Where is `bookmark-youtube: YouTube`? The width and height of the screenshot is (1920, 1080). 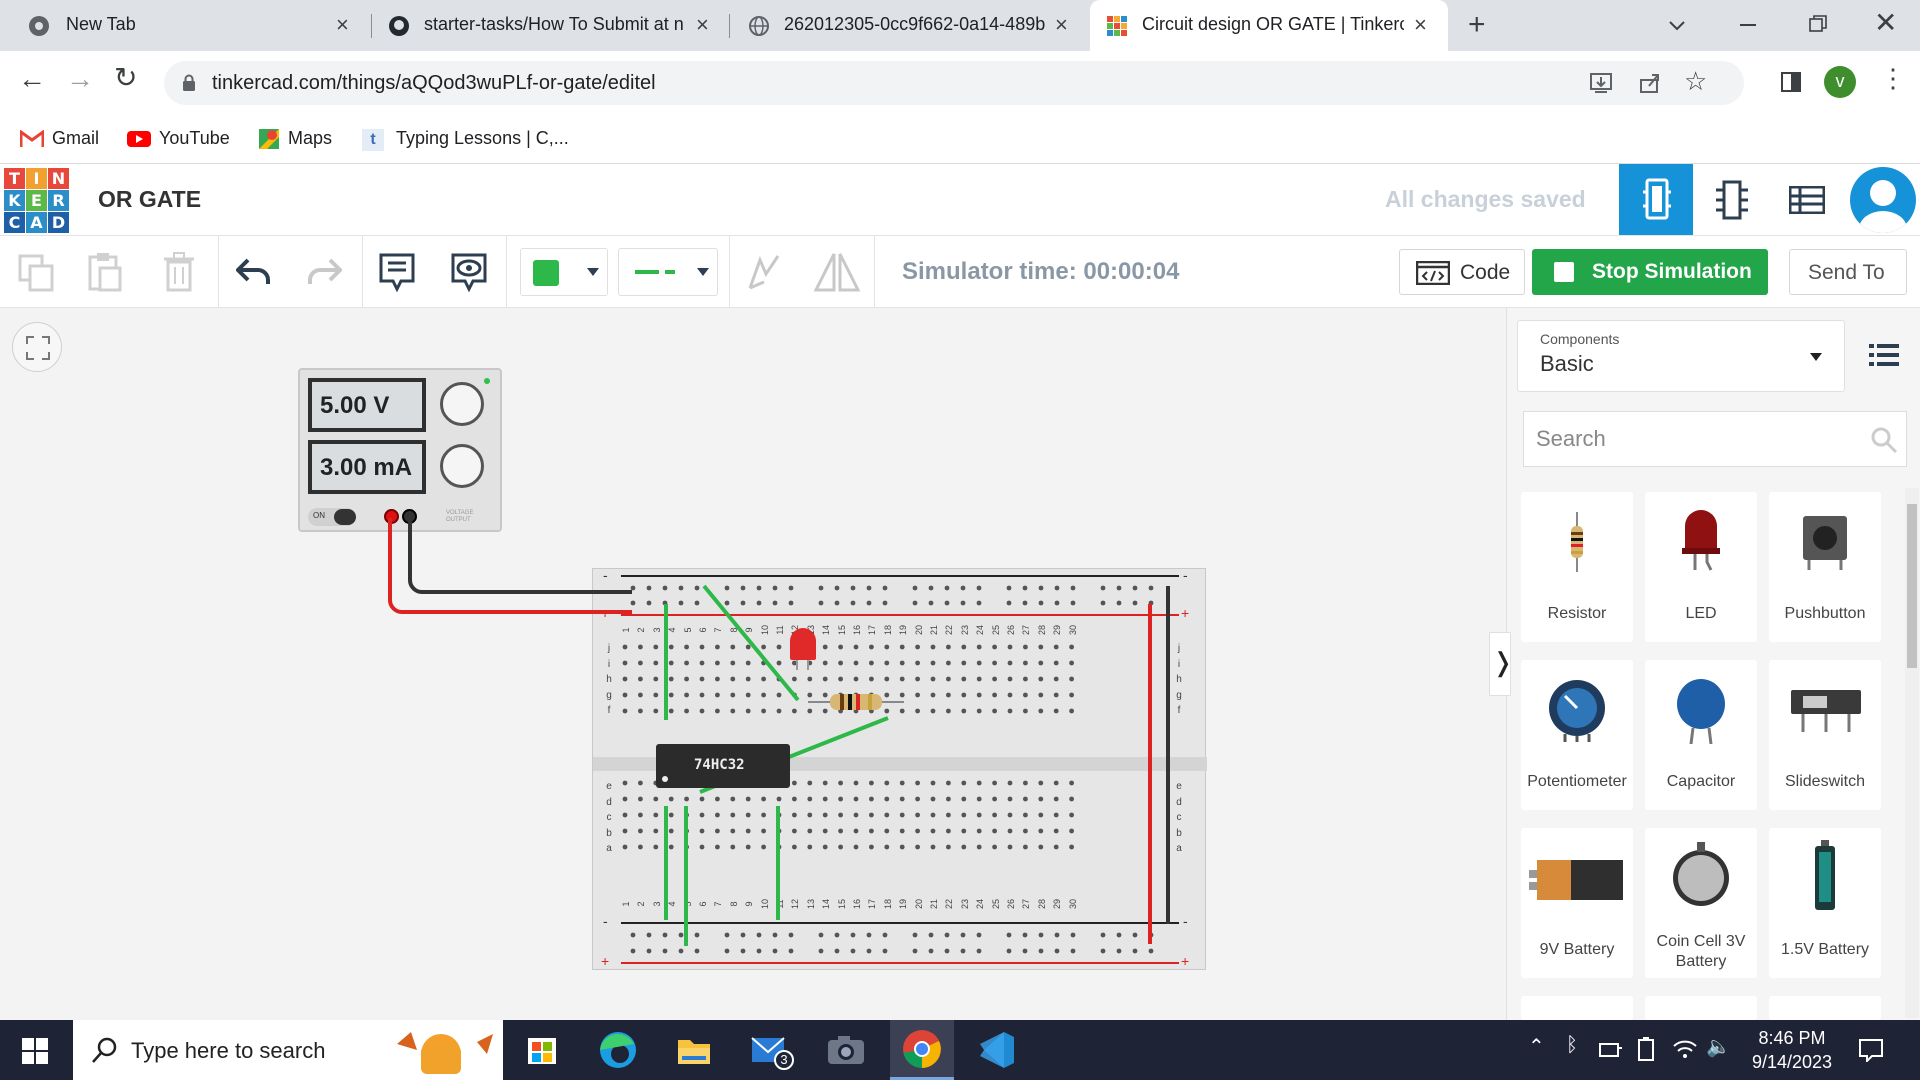
bookmark-youtube: YouTube is located at coordinates (178, 138).